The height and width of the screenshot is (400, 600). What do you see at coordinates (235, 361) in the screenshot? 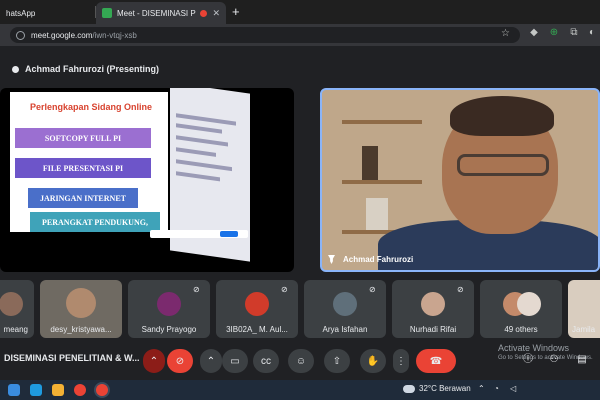
I see `camera-icon: ▭` at bounding box center [235, 361].